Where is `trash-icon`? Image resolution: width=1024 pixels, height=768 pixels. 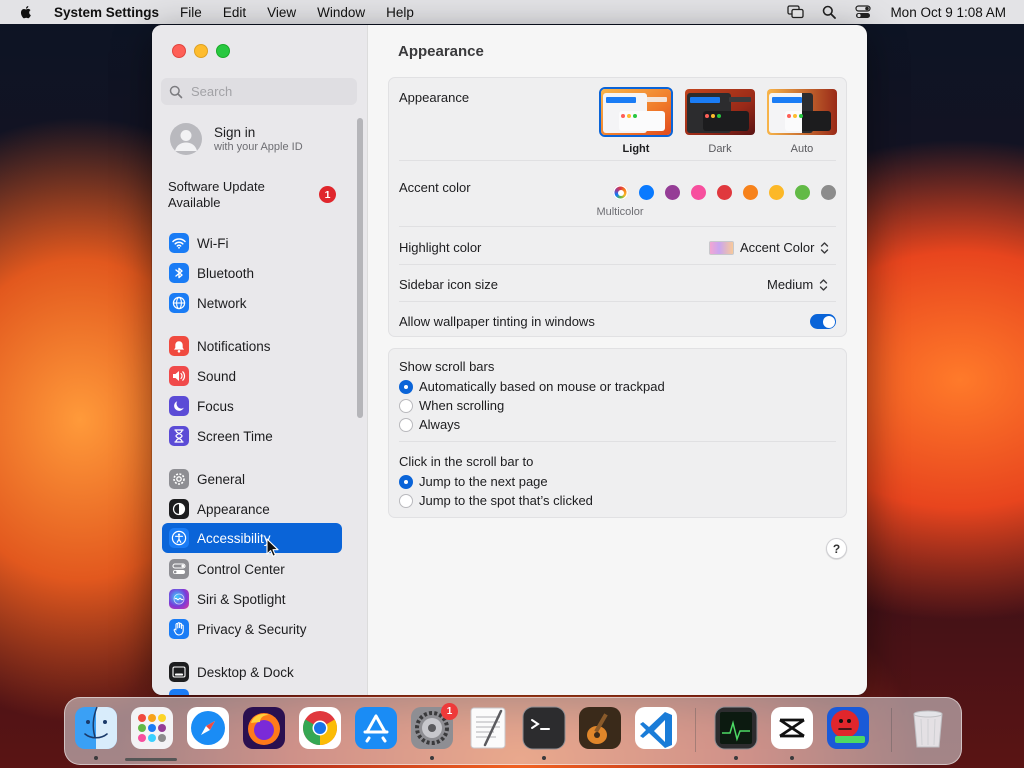 trash-icon is located at coordinates (928, 728).